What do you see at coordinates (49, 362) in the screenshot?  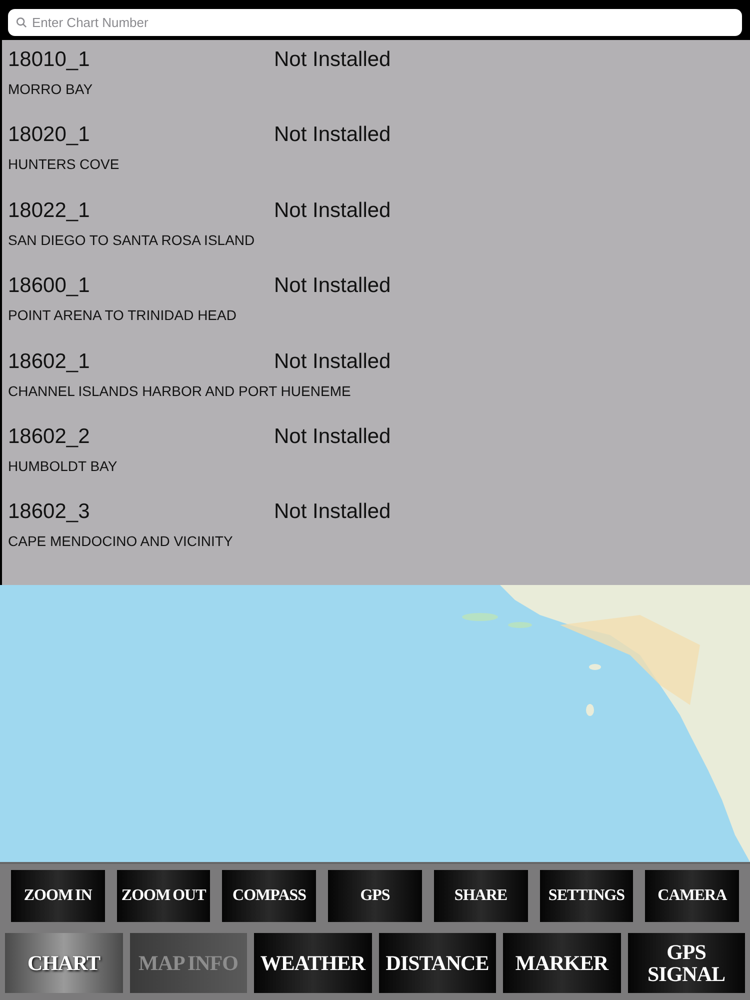 I see `chart-number: 18602_1` at bounding box center [49, 362].